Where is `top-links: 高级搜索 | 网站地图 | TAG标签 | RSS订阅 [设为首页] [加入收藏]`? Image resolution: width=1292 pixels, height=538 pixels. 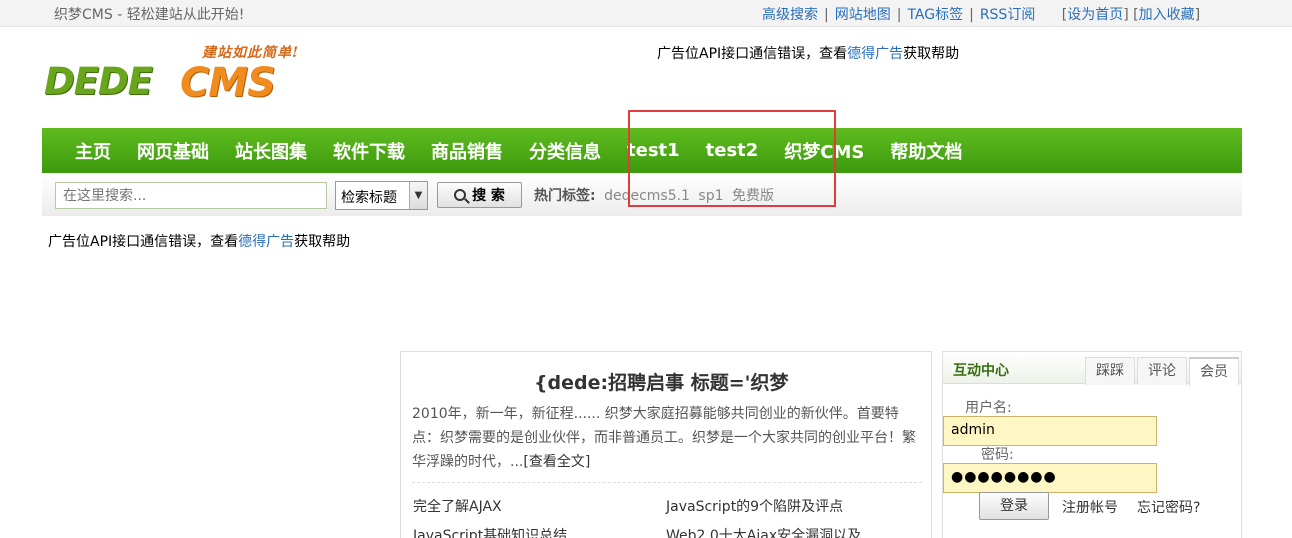 top-links: 高级搜索 | 网站地图 | TAG标签 | RSS订阅 [设为首页] [加入收藏] is located at coordinates (981, 14).